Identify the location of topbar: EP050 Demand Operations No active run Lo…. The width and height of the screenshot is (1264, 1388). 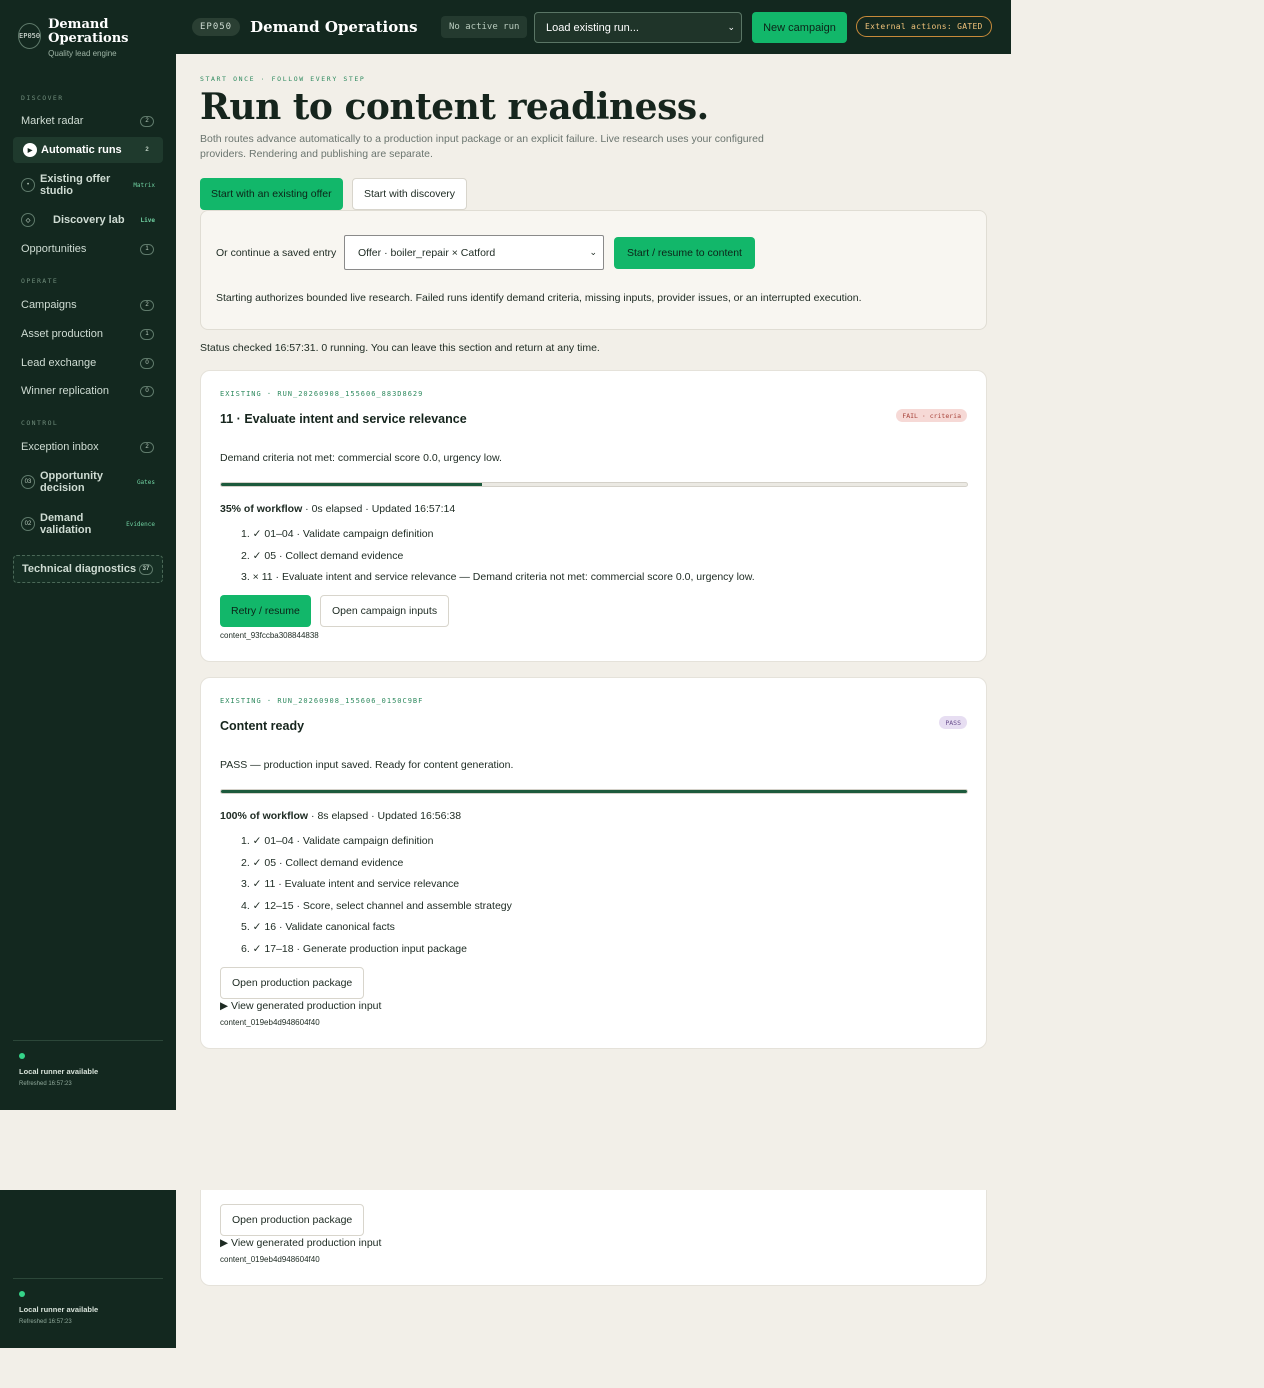
(593, 27).